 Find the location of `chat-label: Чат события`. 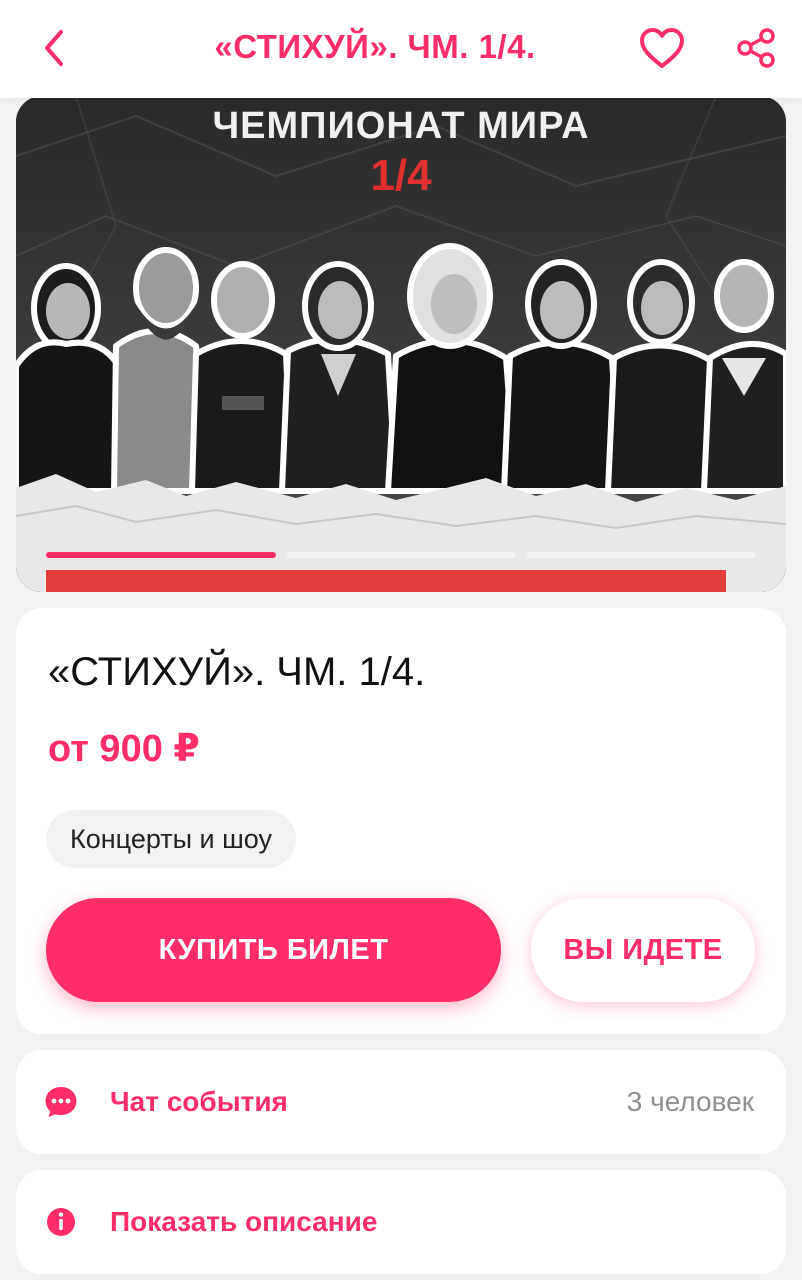

chat-label: Чат события is located at coordinates (199, 1101).